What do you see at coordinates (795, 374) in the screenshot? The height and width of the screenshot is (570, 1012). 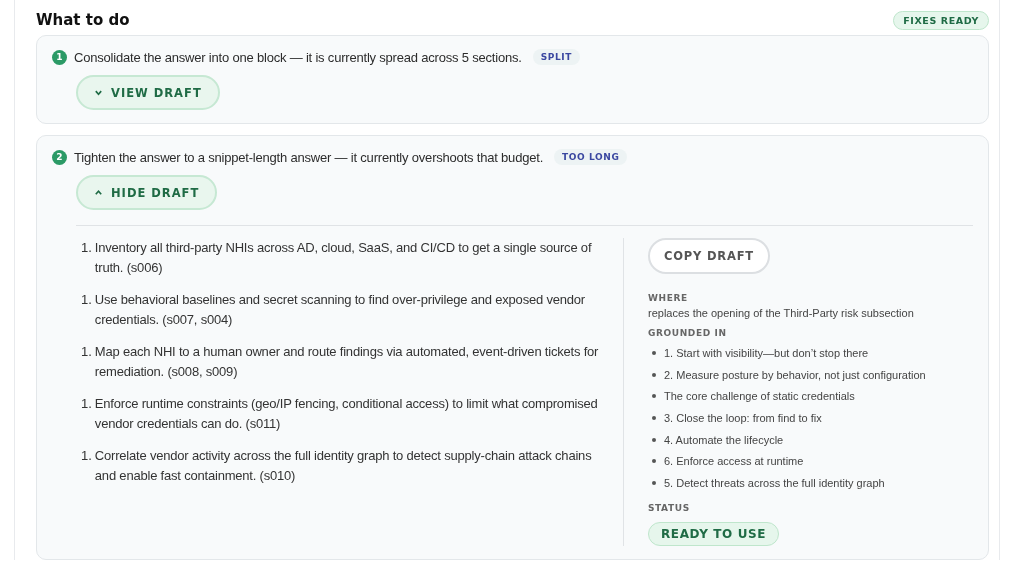 I see `grounded-item: 2. Measure posture by behavior, not just configuration` at bounding box center [795, 374].